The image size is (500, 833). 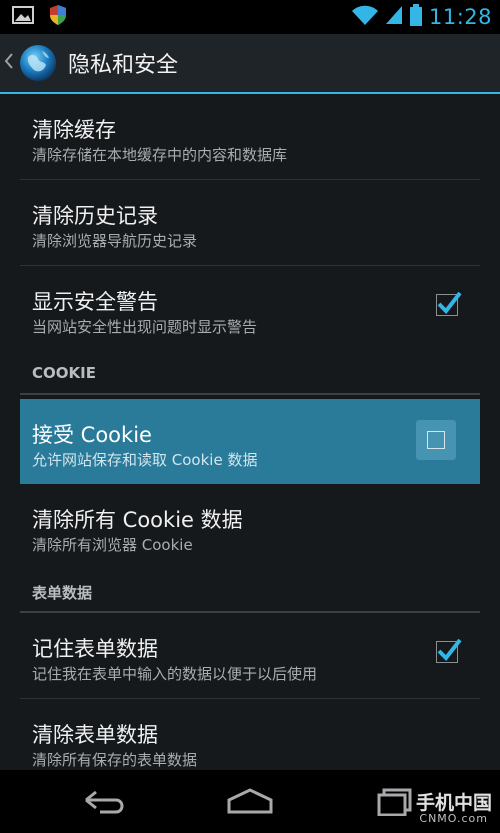 I want to click on page-title: 隐私和安全, so click(x=123, y=65).